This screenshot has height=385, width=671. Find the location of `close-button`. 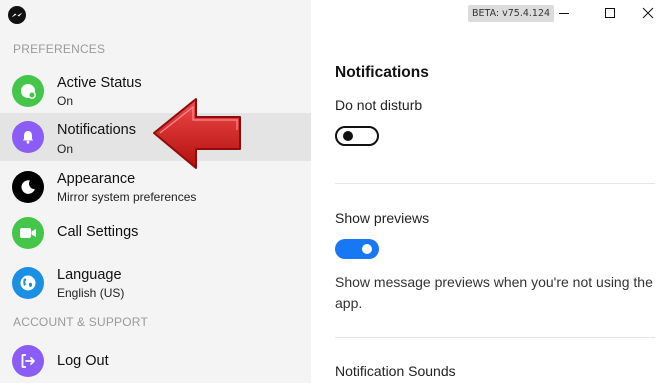

close-button is located at coordinates (648, 14).